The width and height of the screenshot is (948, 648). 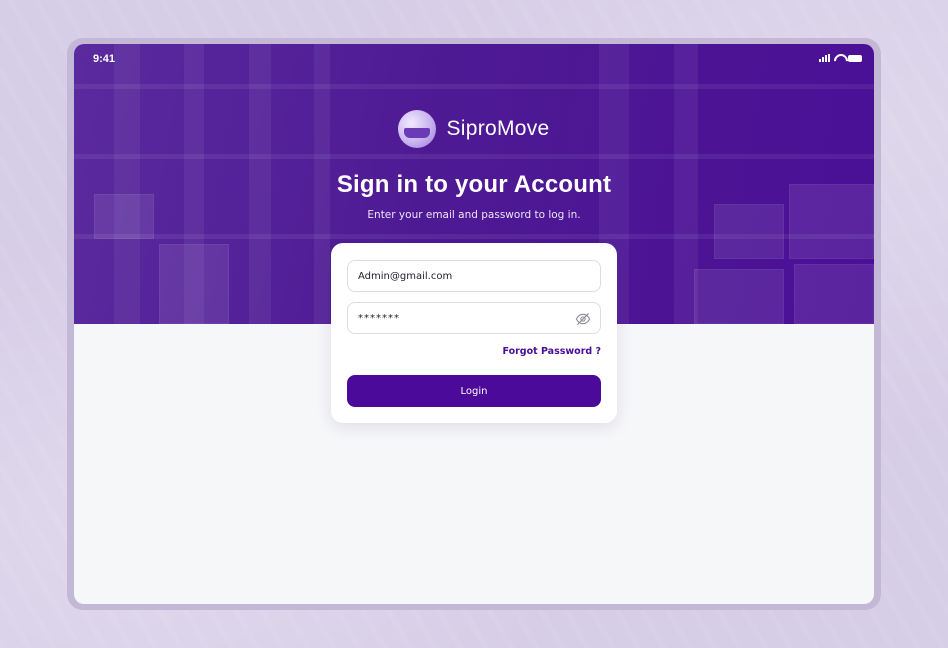 What do you see at coordinates (405, 276) in the screenshot?
I see `email-value: Admin@gmail.com` at bounding box center [405, 276].